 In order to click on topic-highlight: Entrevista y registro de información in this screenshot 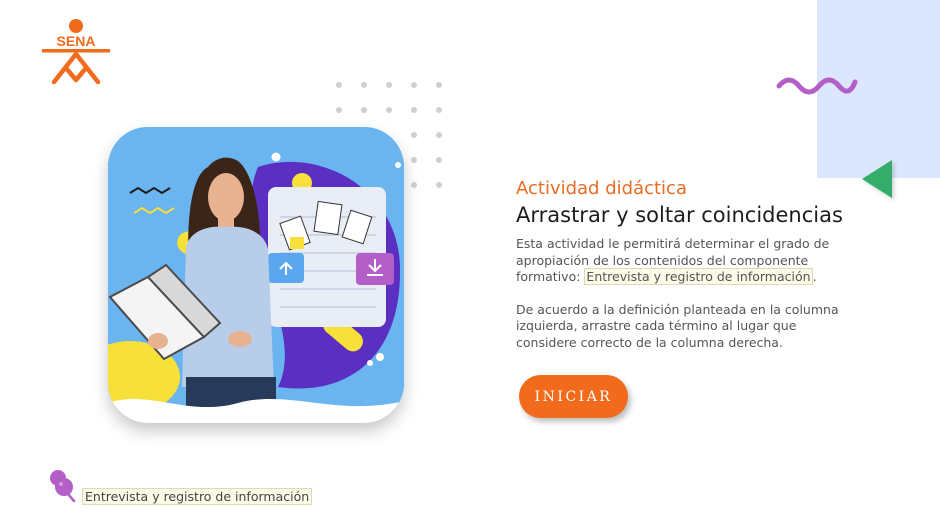, I will do `click(698, 276)`.